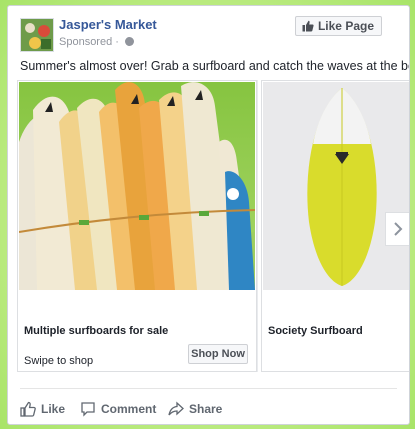  What do you see at coordinates (53, 409) in the screenshot?
I see `like-label: Like` at bounding box center [53, 409].